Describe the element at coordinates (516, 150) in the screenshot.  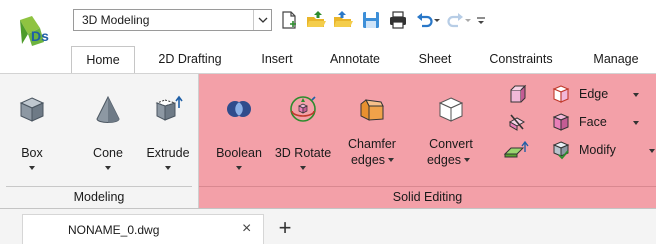
I see `thicken-icon` at that location.